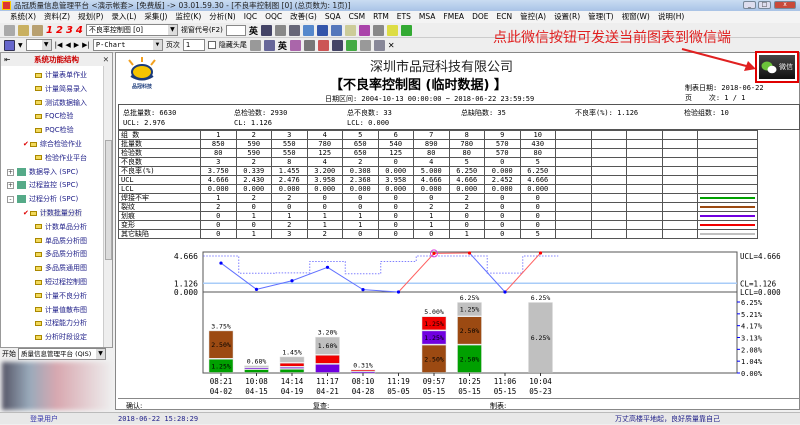 This screenshot has width=800, height=425. Describe the element at coordinates (158, 419) in the screenshot. I see `status-datetime: 2018-06-22 15:28:29` at that location.